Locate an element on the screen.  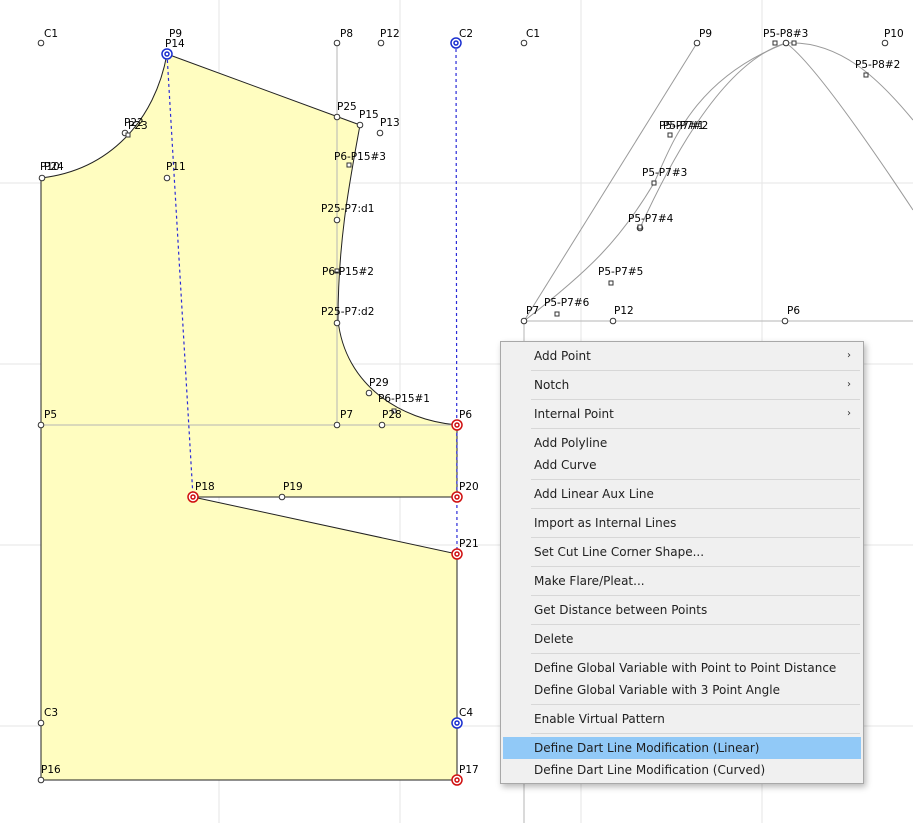
menu-label: Internal Point is located at coordinates (574, 414).